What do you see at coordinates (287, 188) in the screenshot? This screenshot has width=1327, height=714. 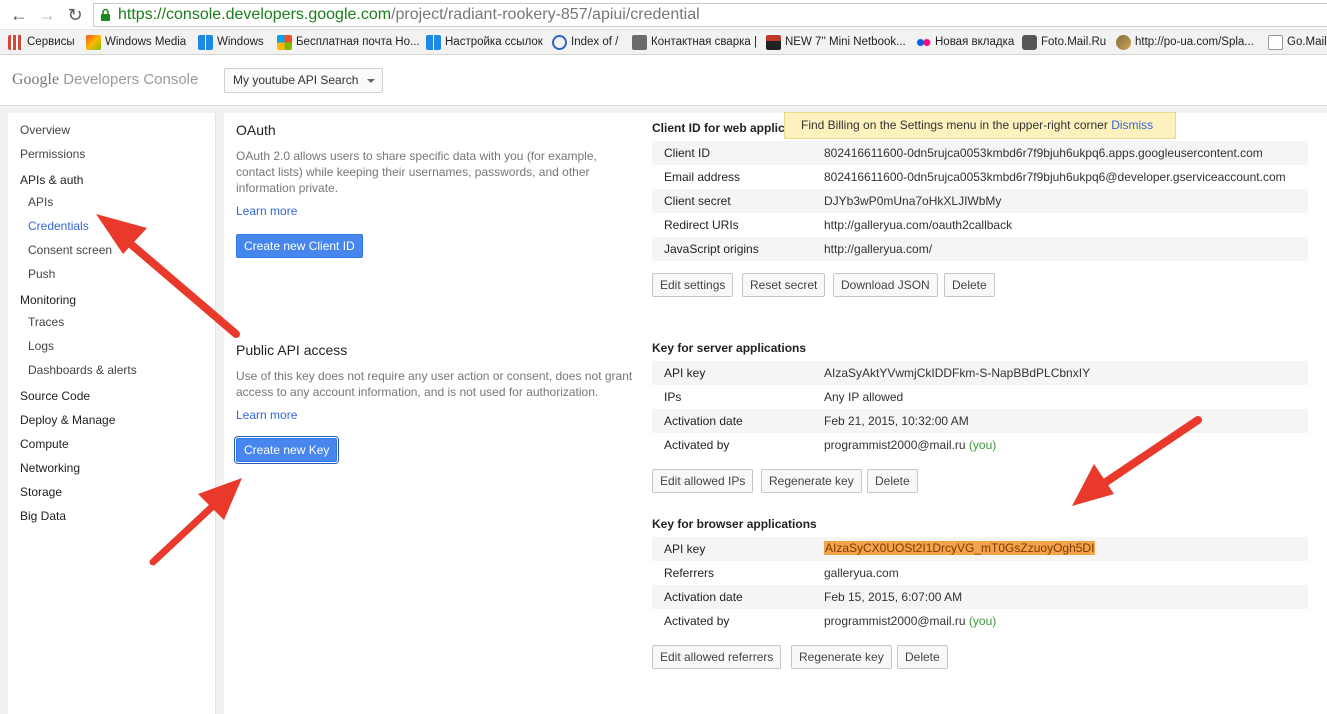 I see `oauth-description-line: information private.` at bounding box center [287, 188].